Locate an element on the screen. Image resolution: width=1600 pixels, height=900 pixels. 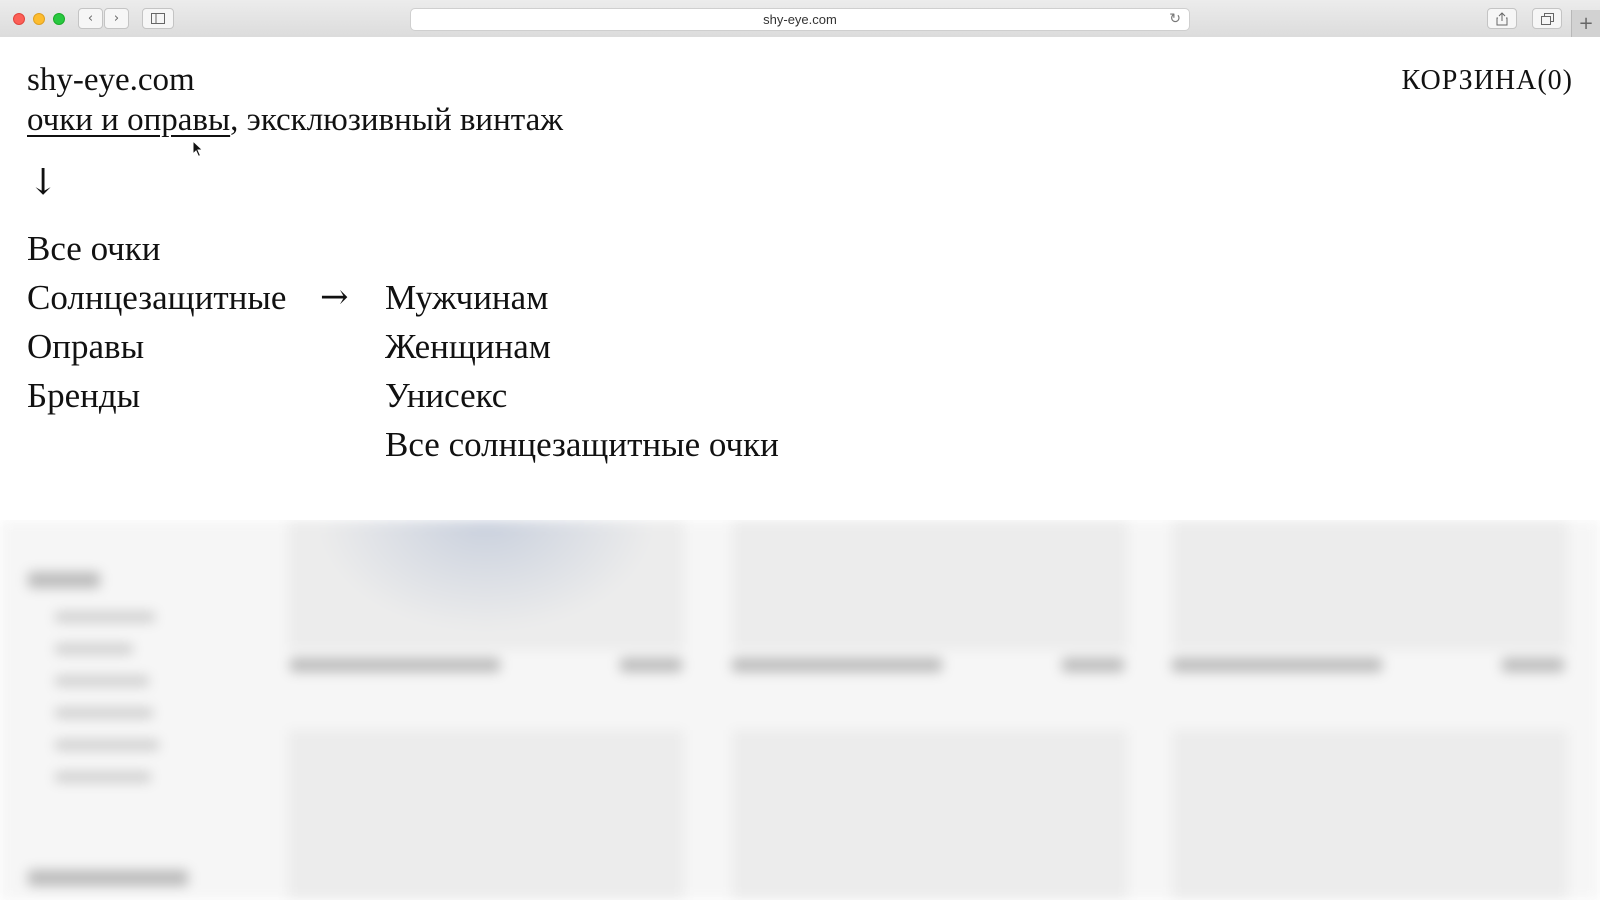
plus-icon: + is located at coordinates (1586, 23).